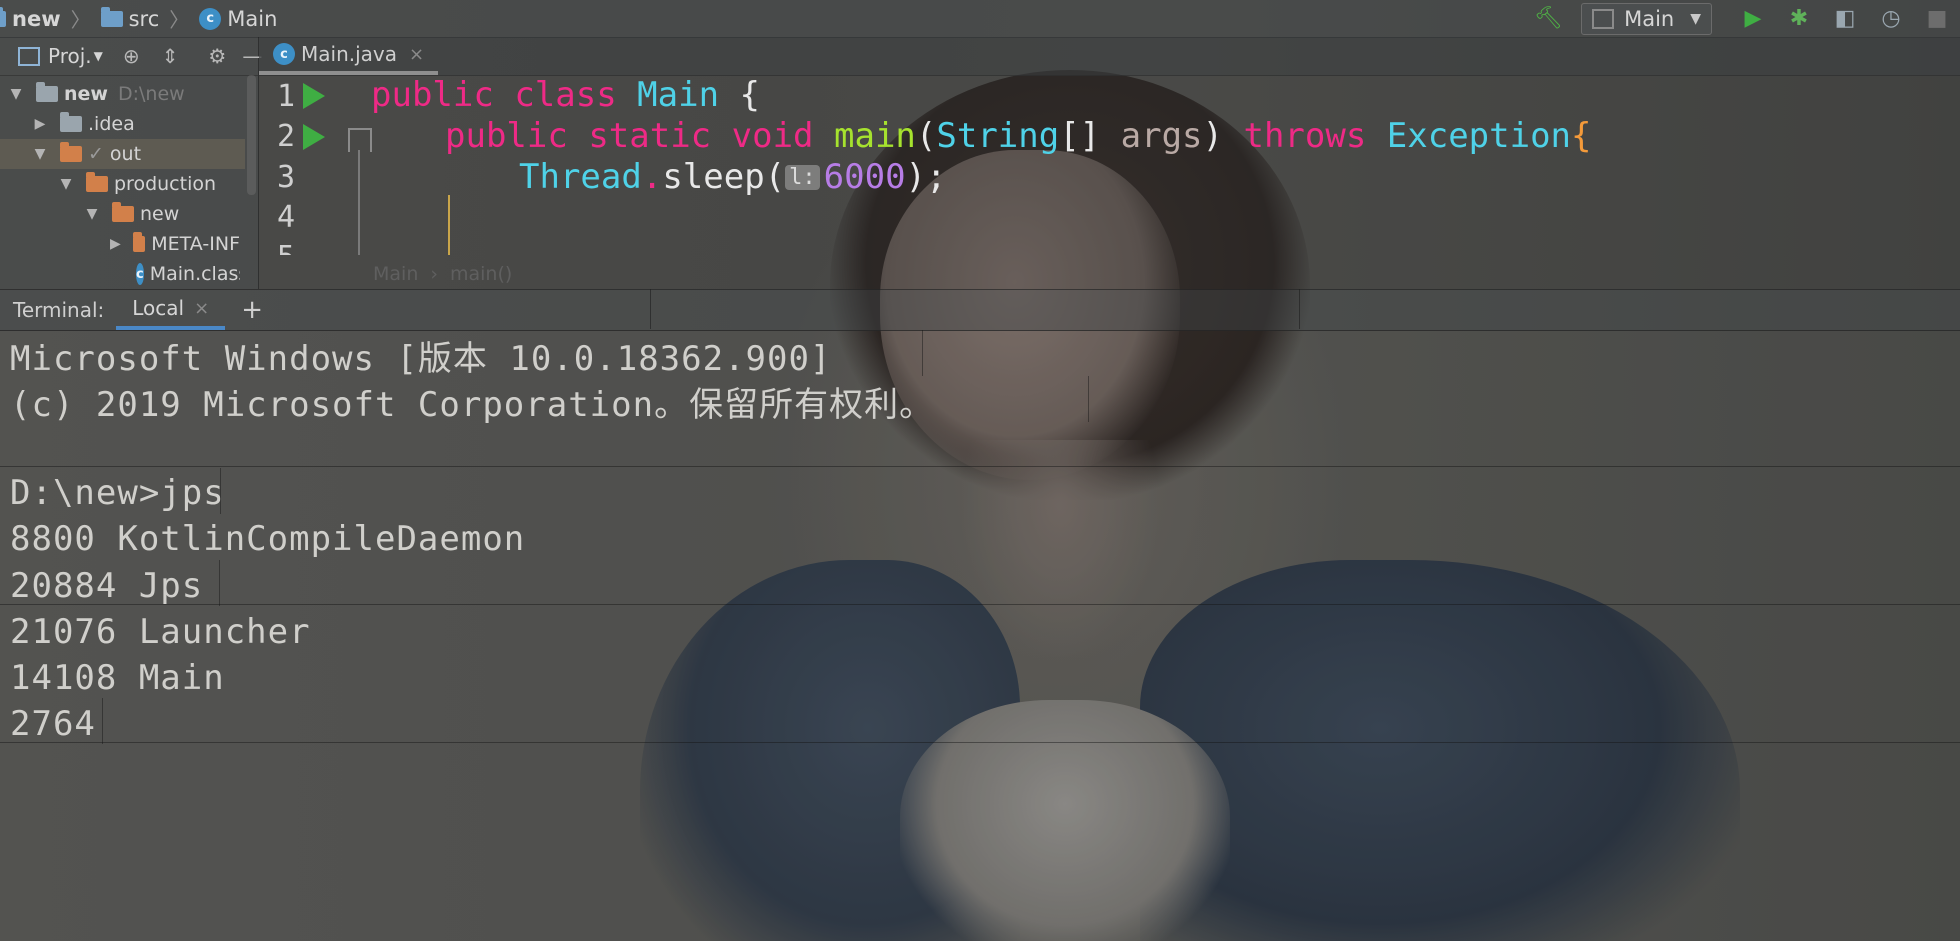  What do you see at coordinates (30, 18) in the screenshot?
I see `breadcrumb-item-new: new` at bounding box center [30, 18].